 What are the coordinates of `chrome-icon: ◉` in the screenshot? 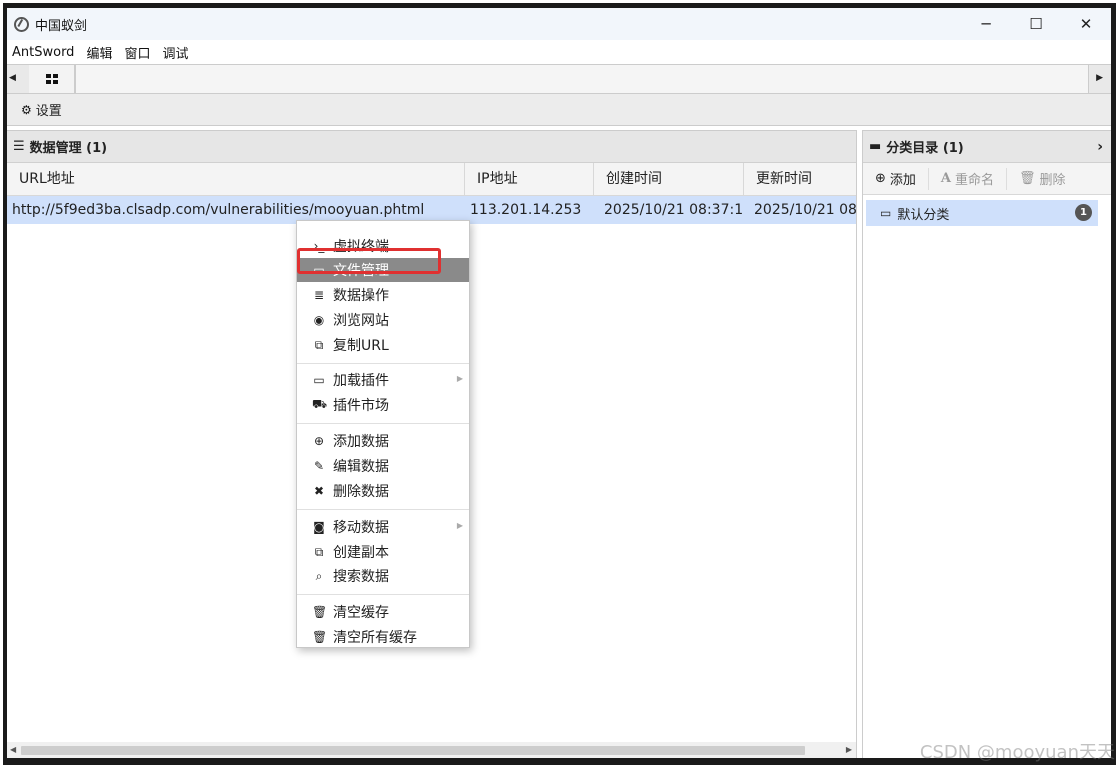 It's located at (319, 320).